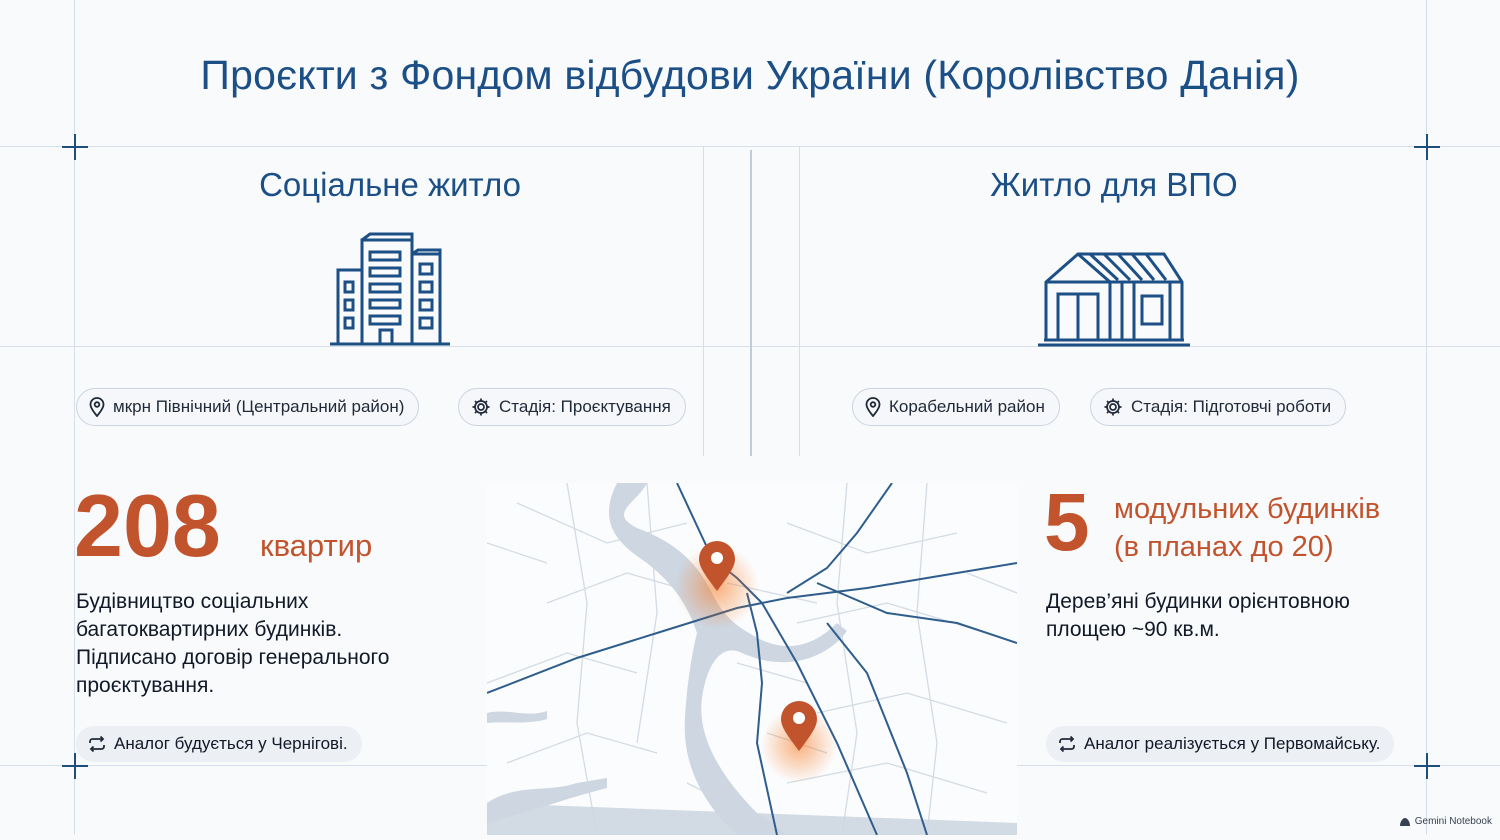 This screenshot has height=840, width=1500. I want to click on stage-chip: Стадія: Проєктування, so click(572, 407).